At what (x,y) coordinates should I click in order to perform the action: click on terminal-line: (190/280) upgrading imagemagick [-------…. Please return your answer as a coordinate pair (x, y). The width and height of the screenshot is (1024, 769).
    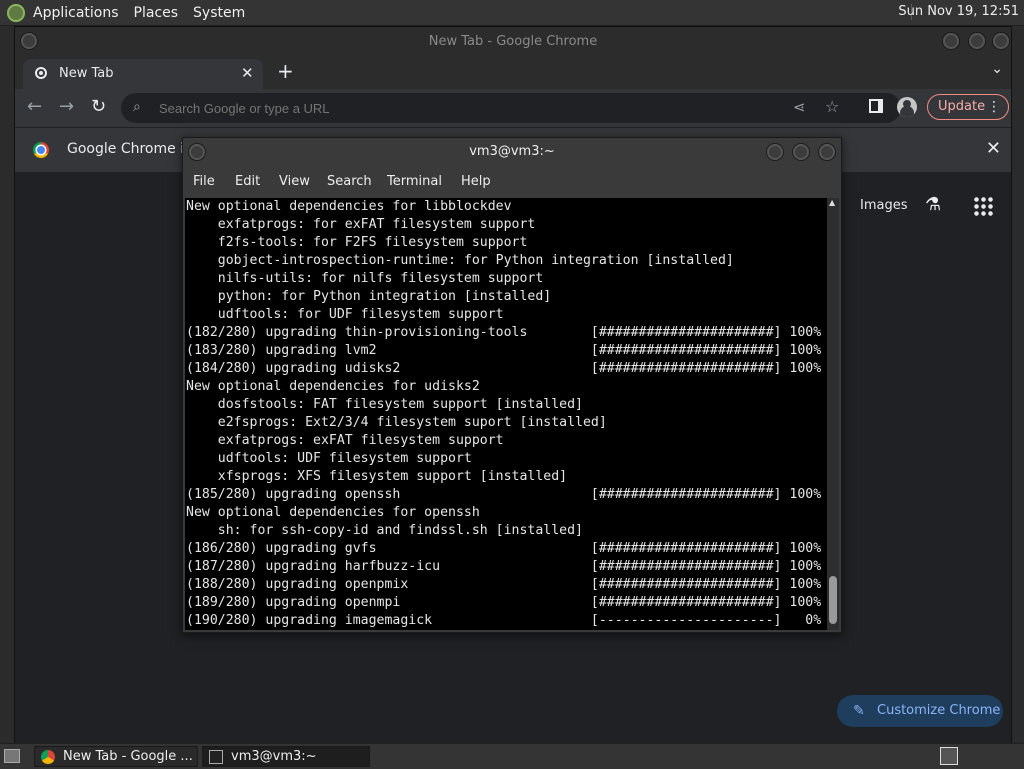
    Looking at the image, I should click on (504, 620).